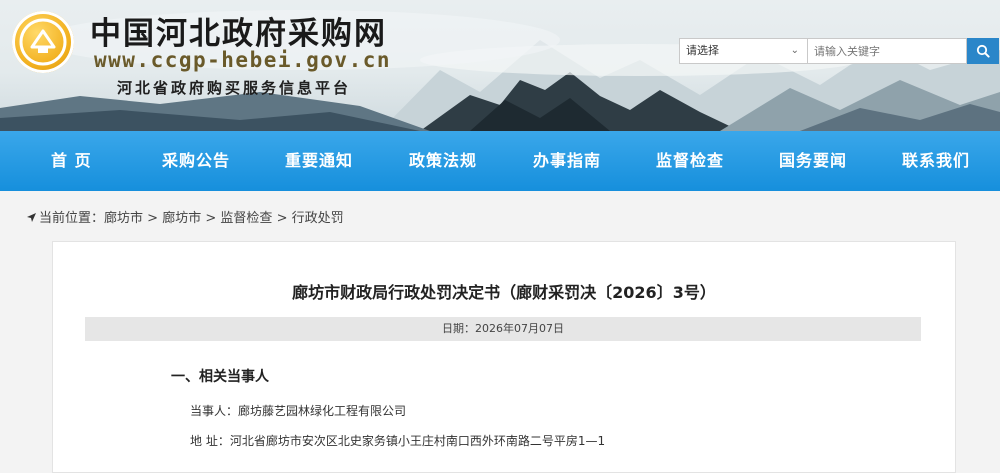  What do you see at coordinates (31, 219) in the screenshot?
I see `location-arrow-icon` at bounding box center [31, 219].